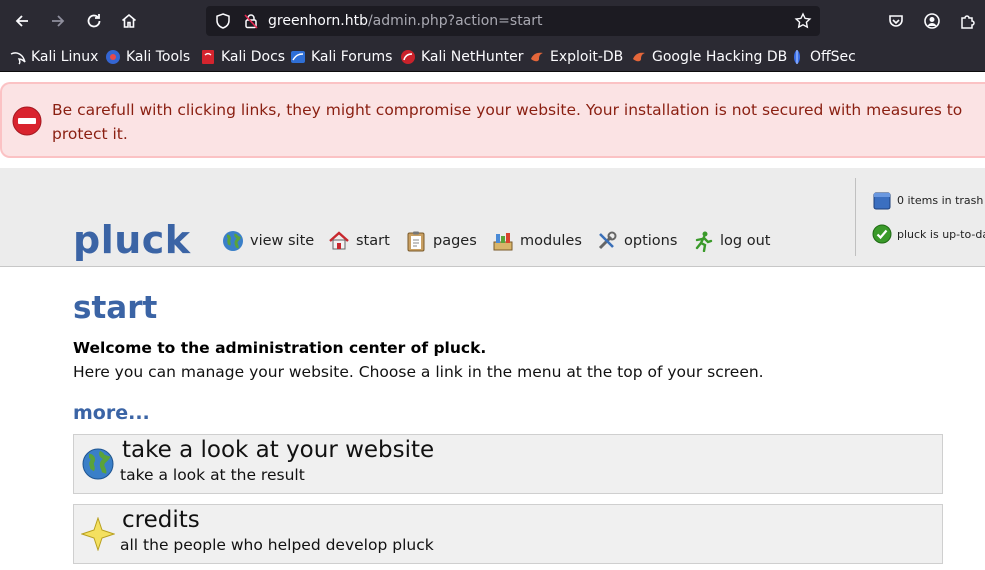  I want to click on account-icon, so click(932, 21).